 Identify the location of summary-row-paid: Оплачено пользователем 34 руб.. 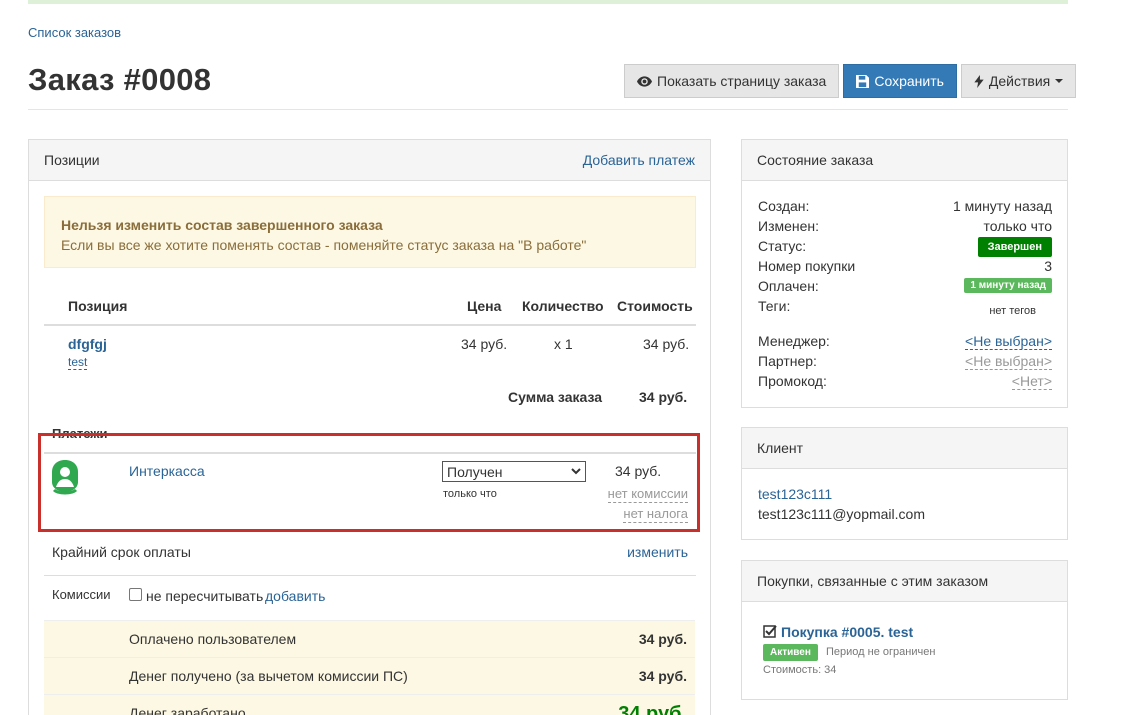
(369, 638).